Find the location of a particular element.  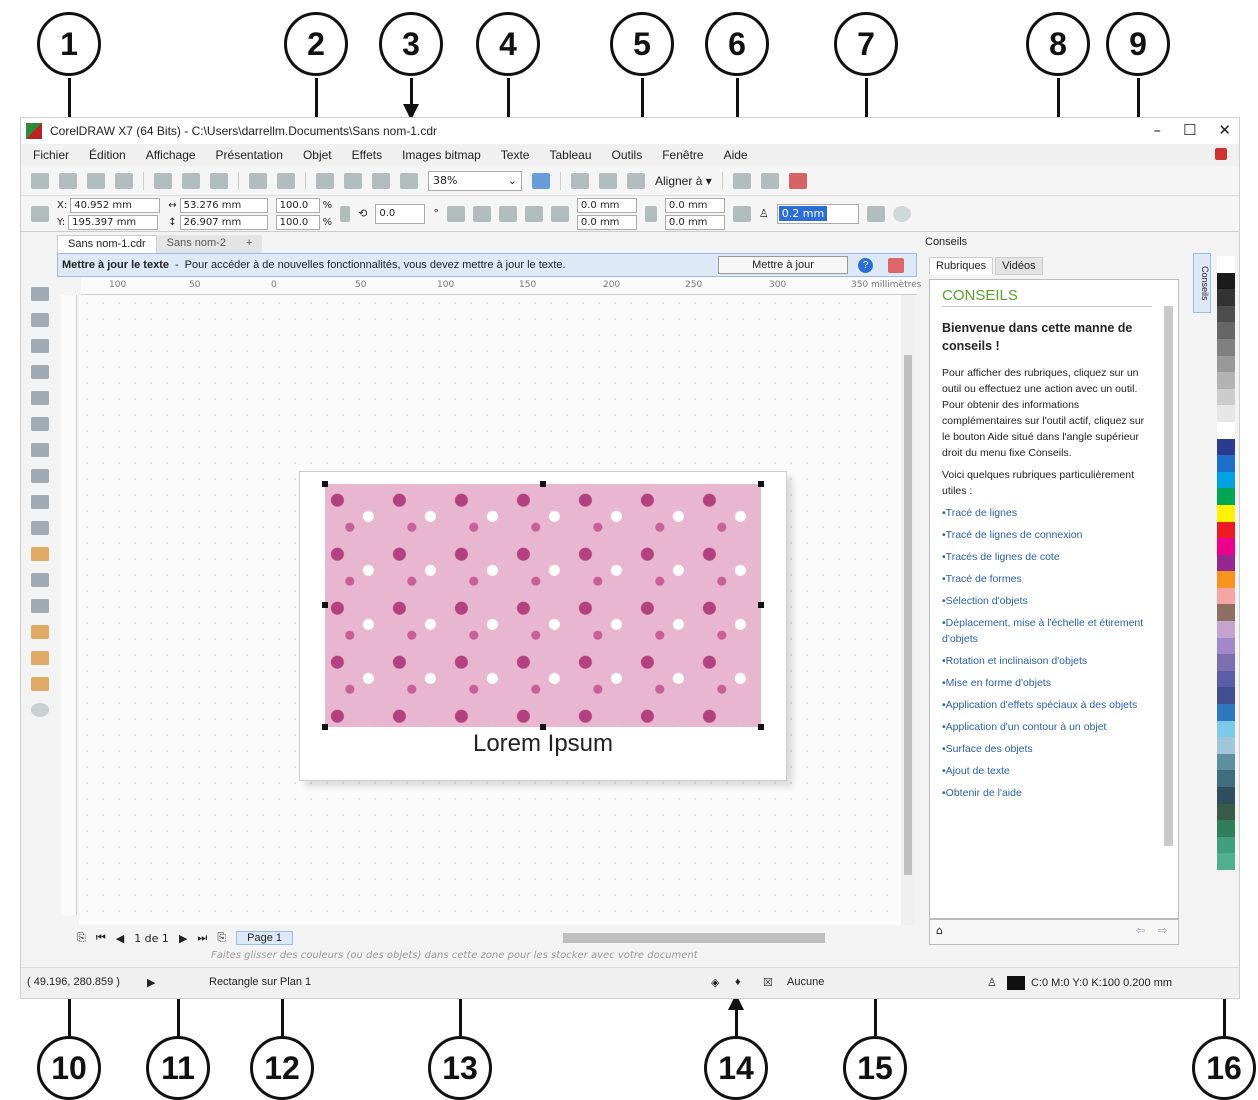

topic-link: •Obtenir de l'aide is located at coordinates (1047, 793).